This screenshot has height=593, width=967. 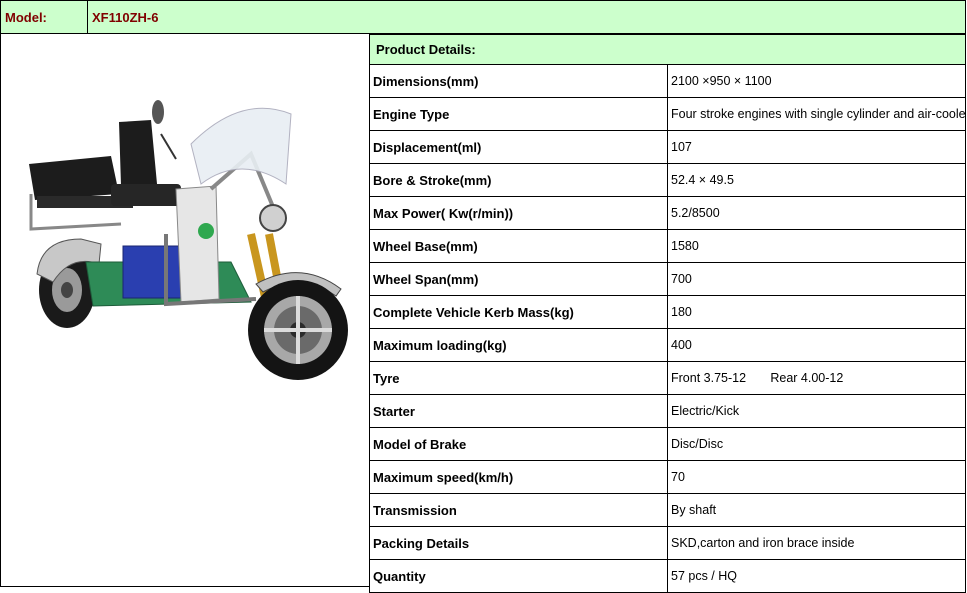 I want to click on row-value: Front 3.75-12 Rear 4.00-12, so click(x=816, y=378).